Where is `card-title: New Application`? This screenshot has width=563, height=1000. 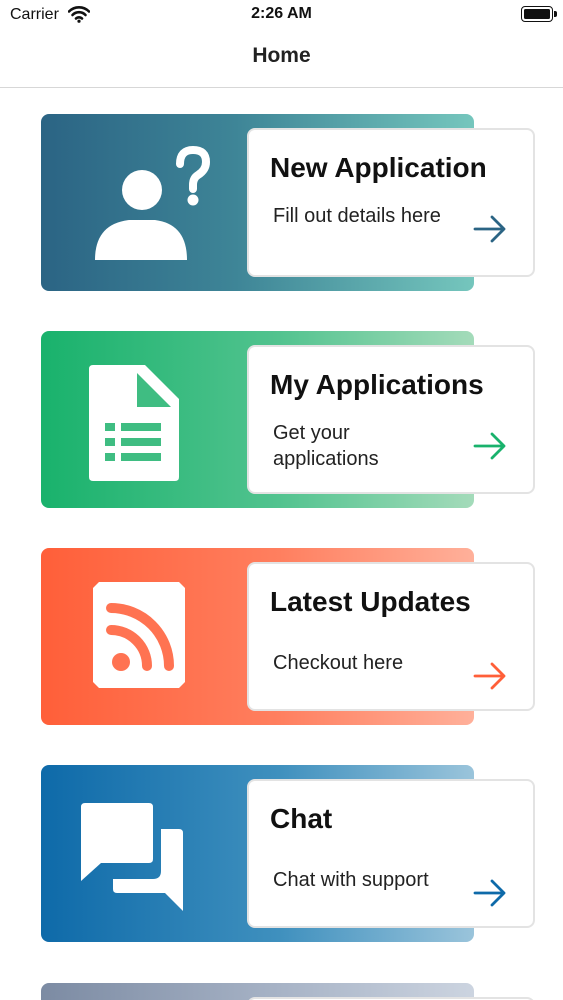
card-title: New Application is located at coordinates (378, 167).